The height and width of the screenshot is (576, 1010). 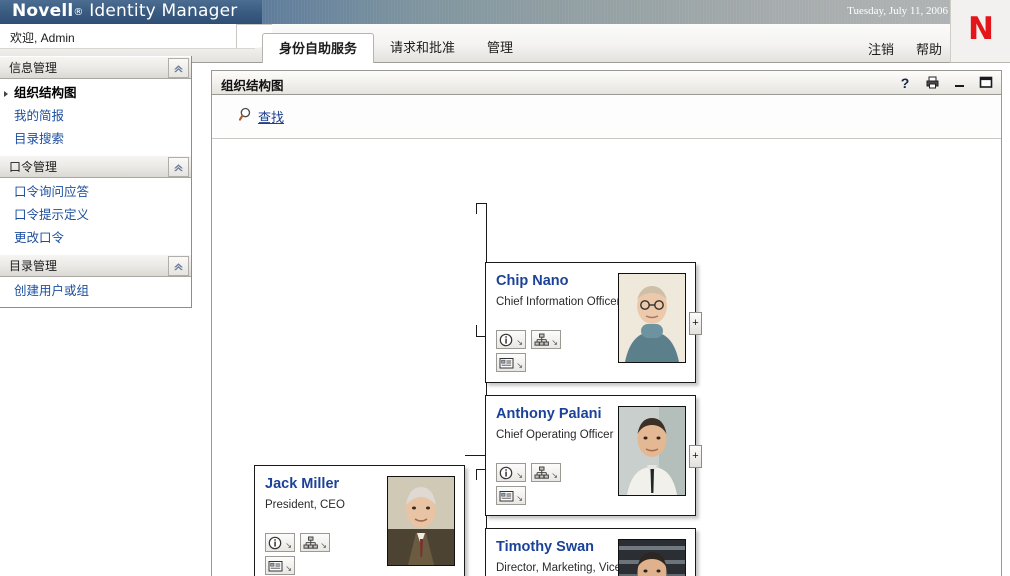 What do you see at coordinates (95, 192) in the screenshot?
I see `sidebar-item-password-challenge-response: 口令询问应答` at bounding box center [95, 192].